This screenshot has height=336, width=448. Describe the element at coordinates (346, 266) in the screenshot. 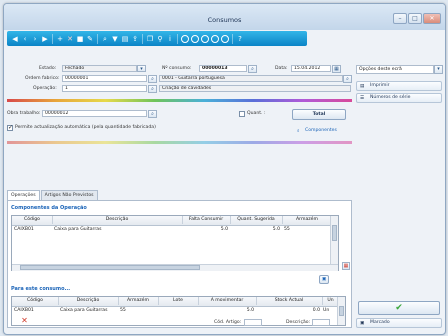

I see `excel-icon: ▦` at that location.